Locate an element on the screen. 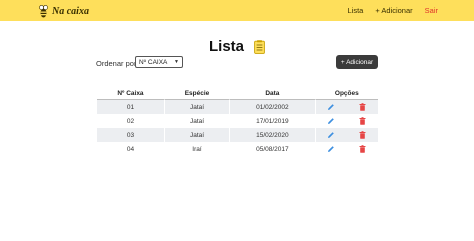  cell-box: 03 is located at coordinates (130, 135).